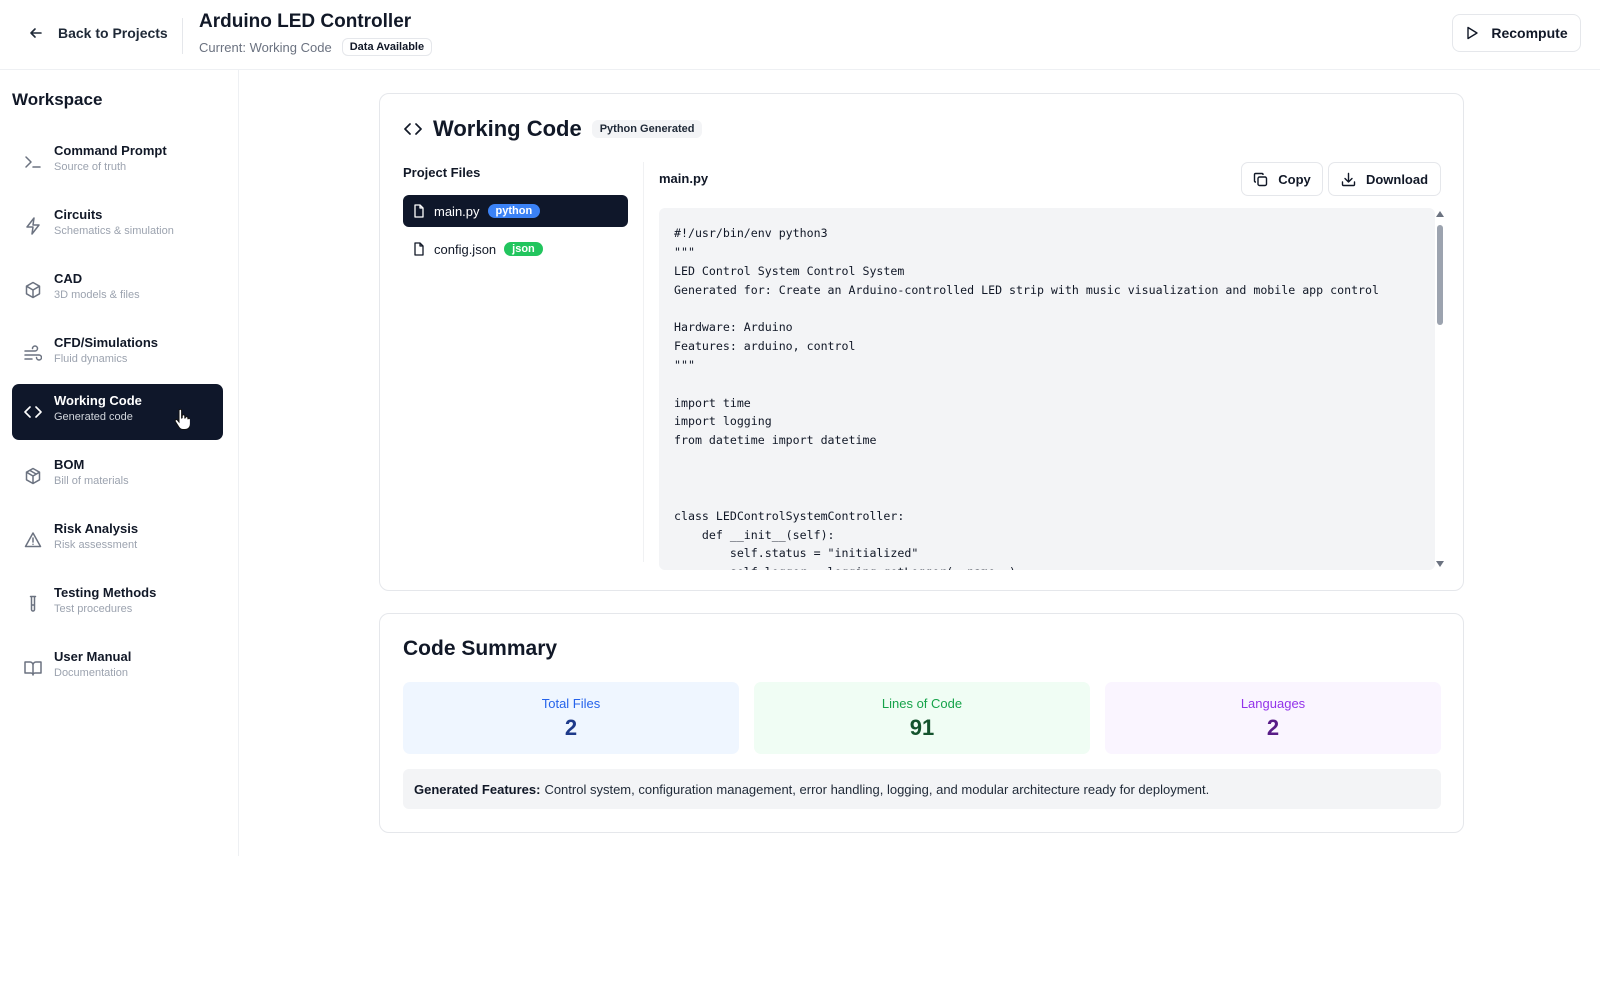 Image resolution: width=1600 pixels, height=990 pixels. What do you see at coordinates (1440, 564) in the screenshot?
I see `scroll-down-icon` at bounding box center [1440, 564].